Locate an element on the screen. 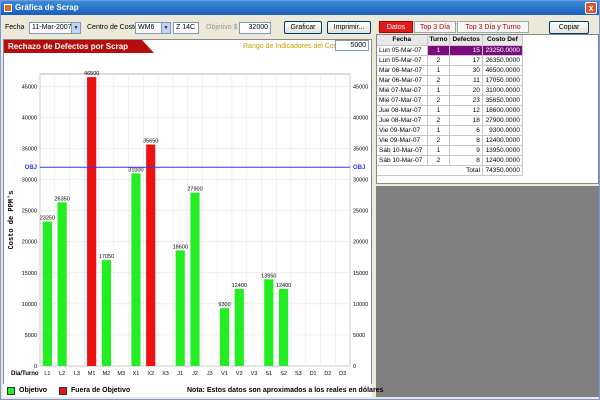 The image size is (600, 400). table-row: Sáb 10-Mar-07 1 9 13950.0000 is located at coordinates (450, 150).